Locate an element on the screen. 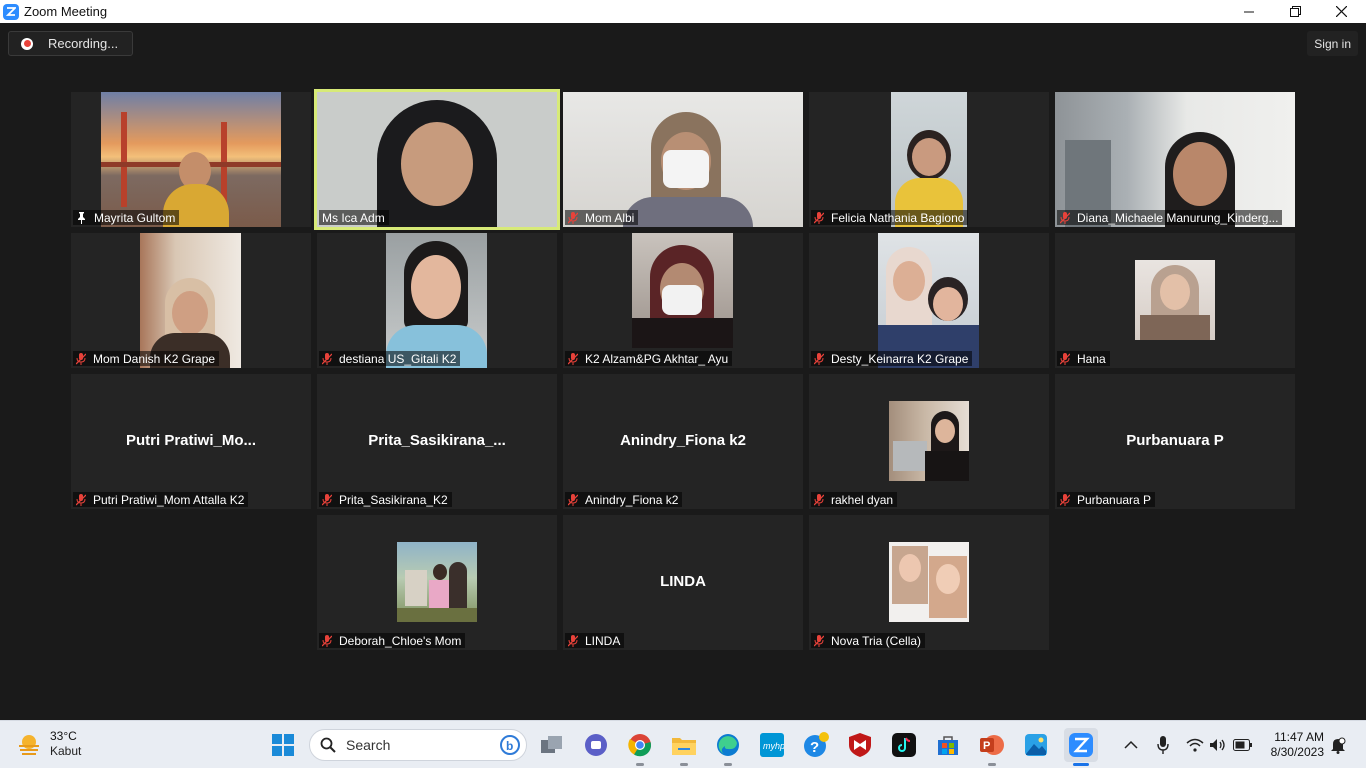 Image resolution: width=1366 pixels, height=768 pixels. mcafee-icon is located at coordinates (860, 745).